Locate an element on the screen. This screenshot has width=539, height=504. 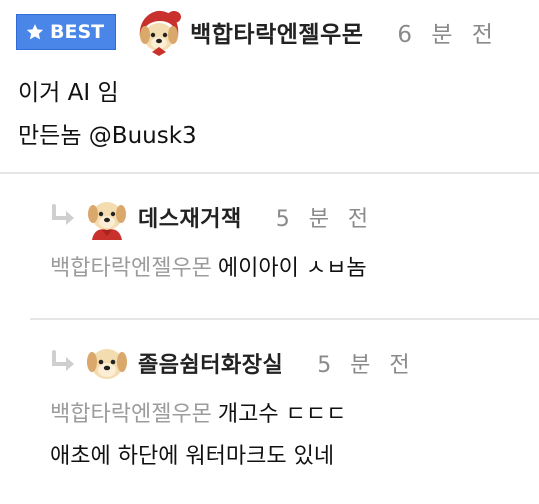
reply-line: 백합타락엔젤우몬 개고수 ㄷㄷㄷ is located at coordinates (294, 415).